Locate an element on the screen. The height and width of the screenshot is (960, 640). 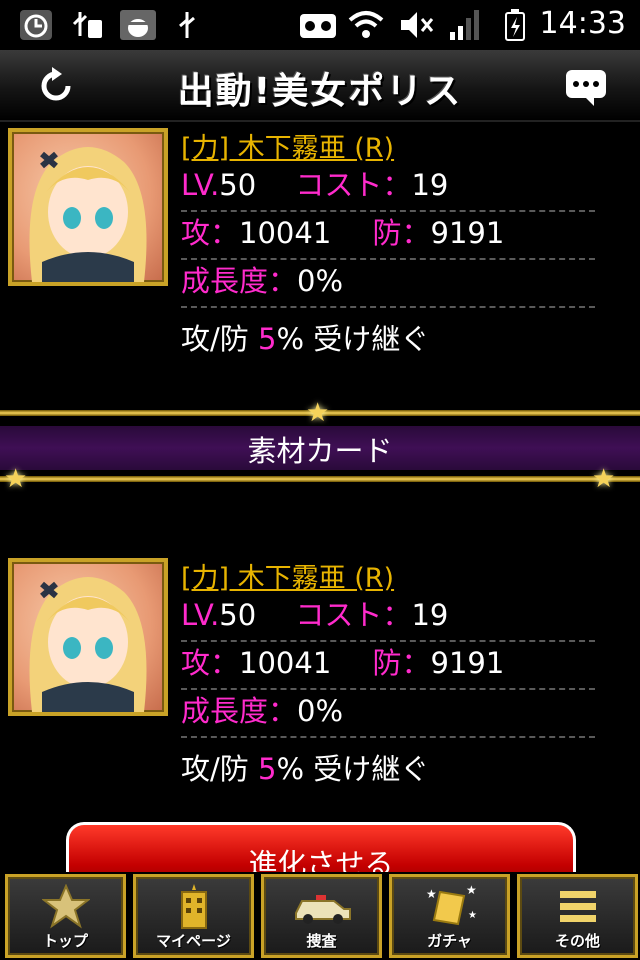
building-icon is located at coordinates (193, 907).